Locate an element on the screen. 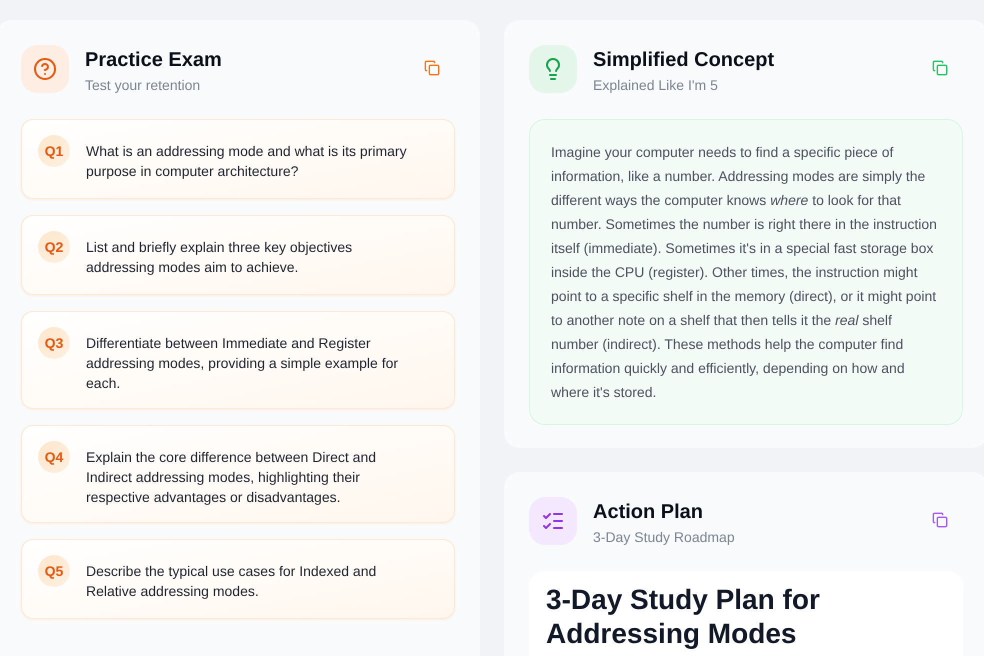 The width and height of the screenshot is (984, 656). plan-heading: 3-Day Study Plan for Addressing Modes is located at coordinates (683, 617).